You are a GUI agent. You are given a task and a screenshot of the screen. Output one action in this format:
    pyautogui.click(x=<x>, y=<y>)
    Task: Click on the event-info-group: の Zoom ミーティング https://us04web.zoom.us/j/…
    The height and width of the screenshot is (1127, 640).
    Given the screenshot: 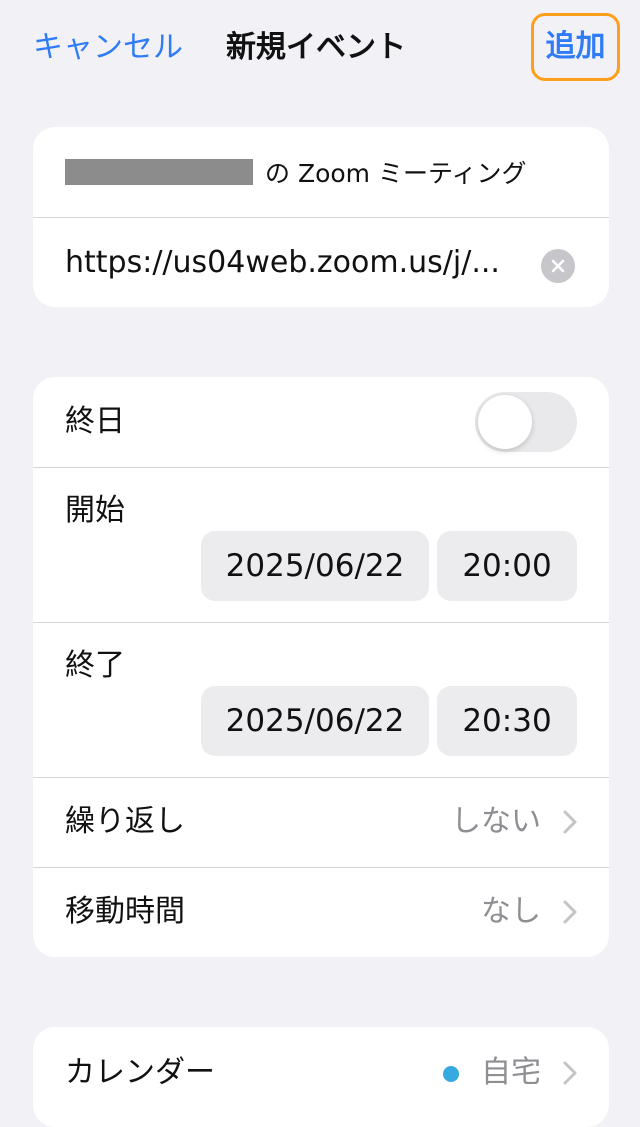 What is the action you would take?
    pyautogui.click(x=321, y=217)
    